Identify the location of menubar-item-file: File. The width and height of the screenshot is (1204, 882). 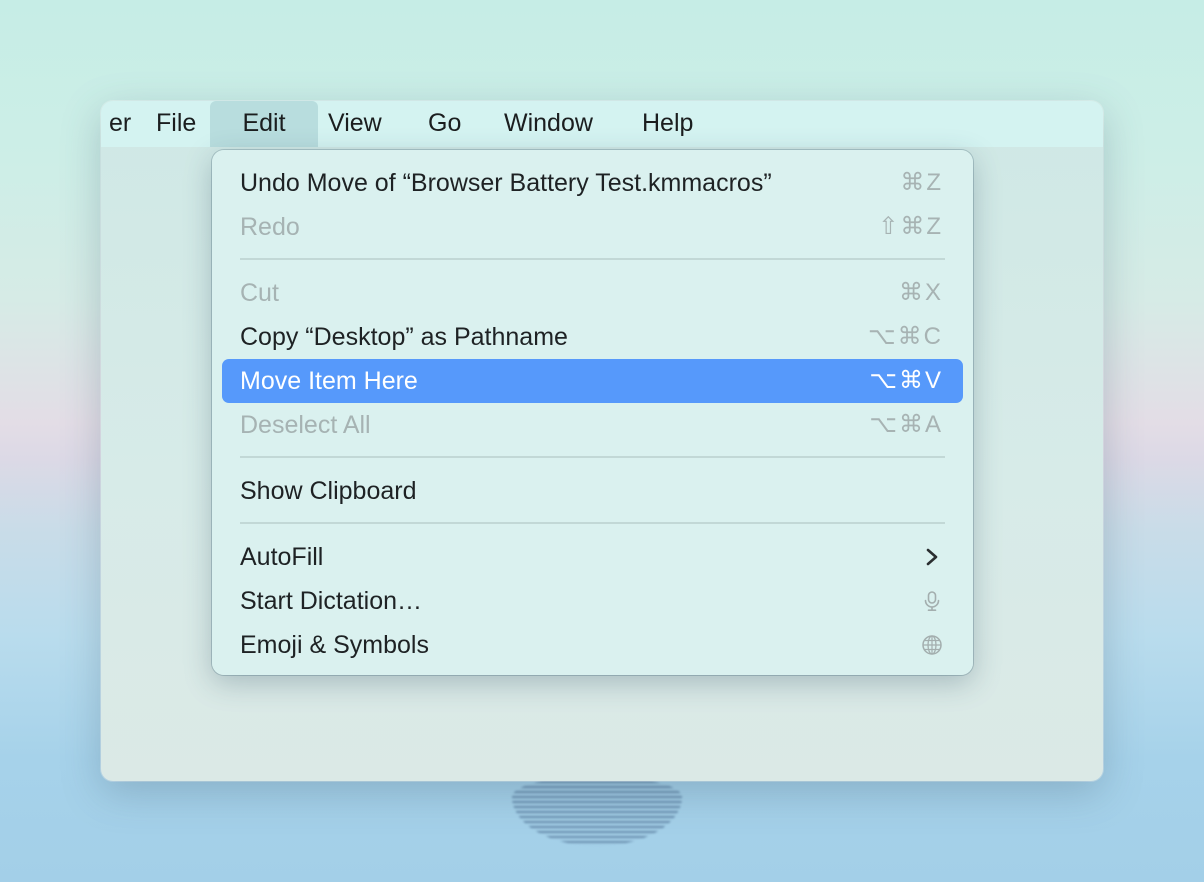
(176, 124).